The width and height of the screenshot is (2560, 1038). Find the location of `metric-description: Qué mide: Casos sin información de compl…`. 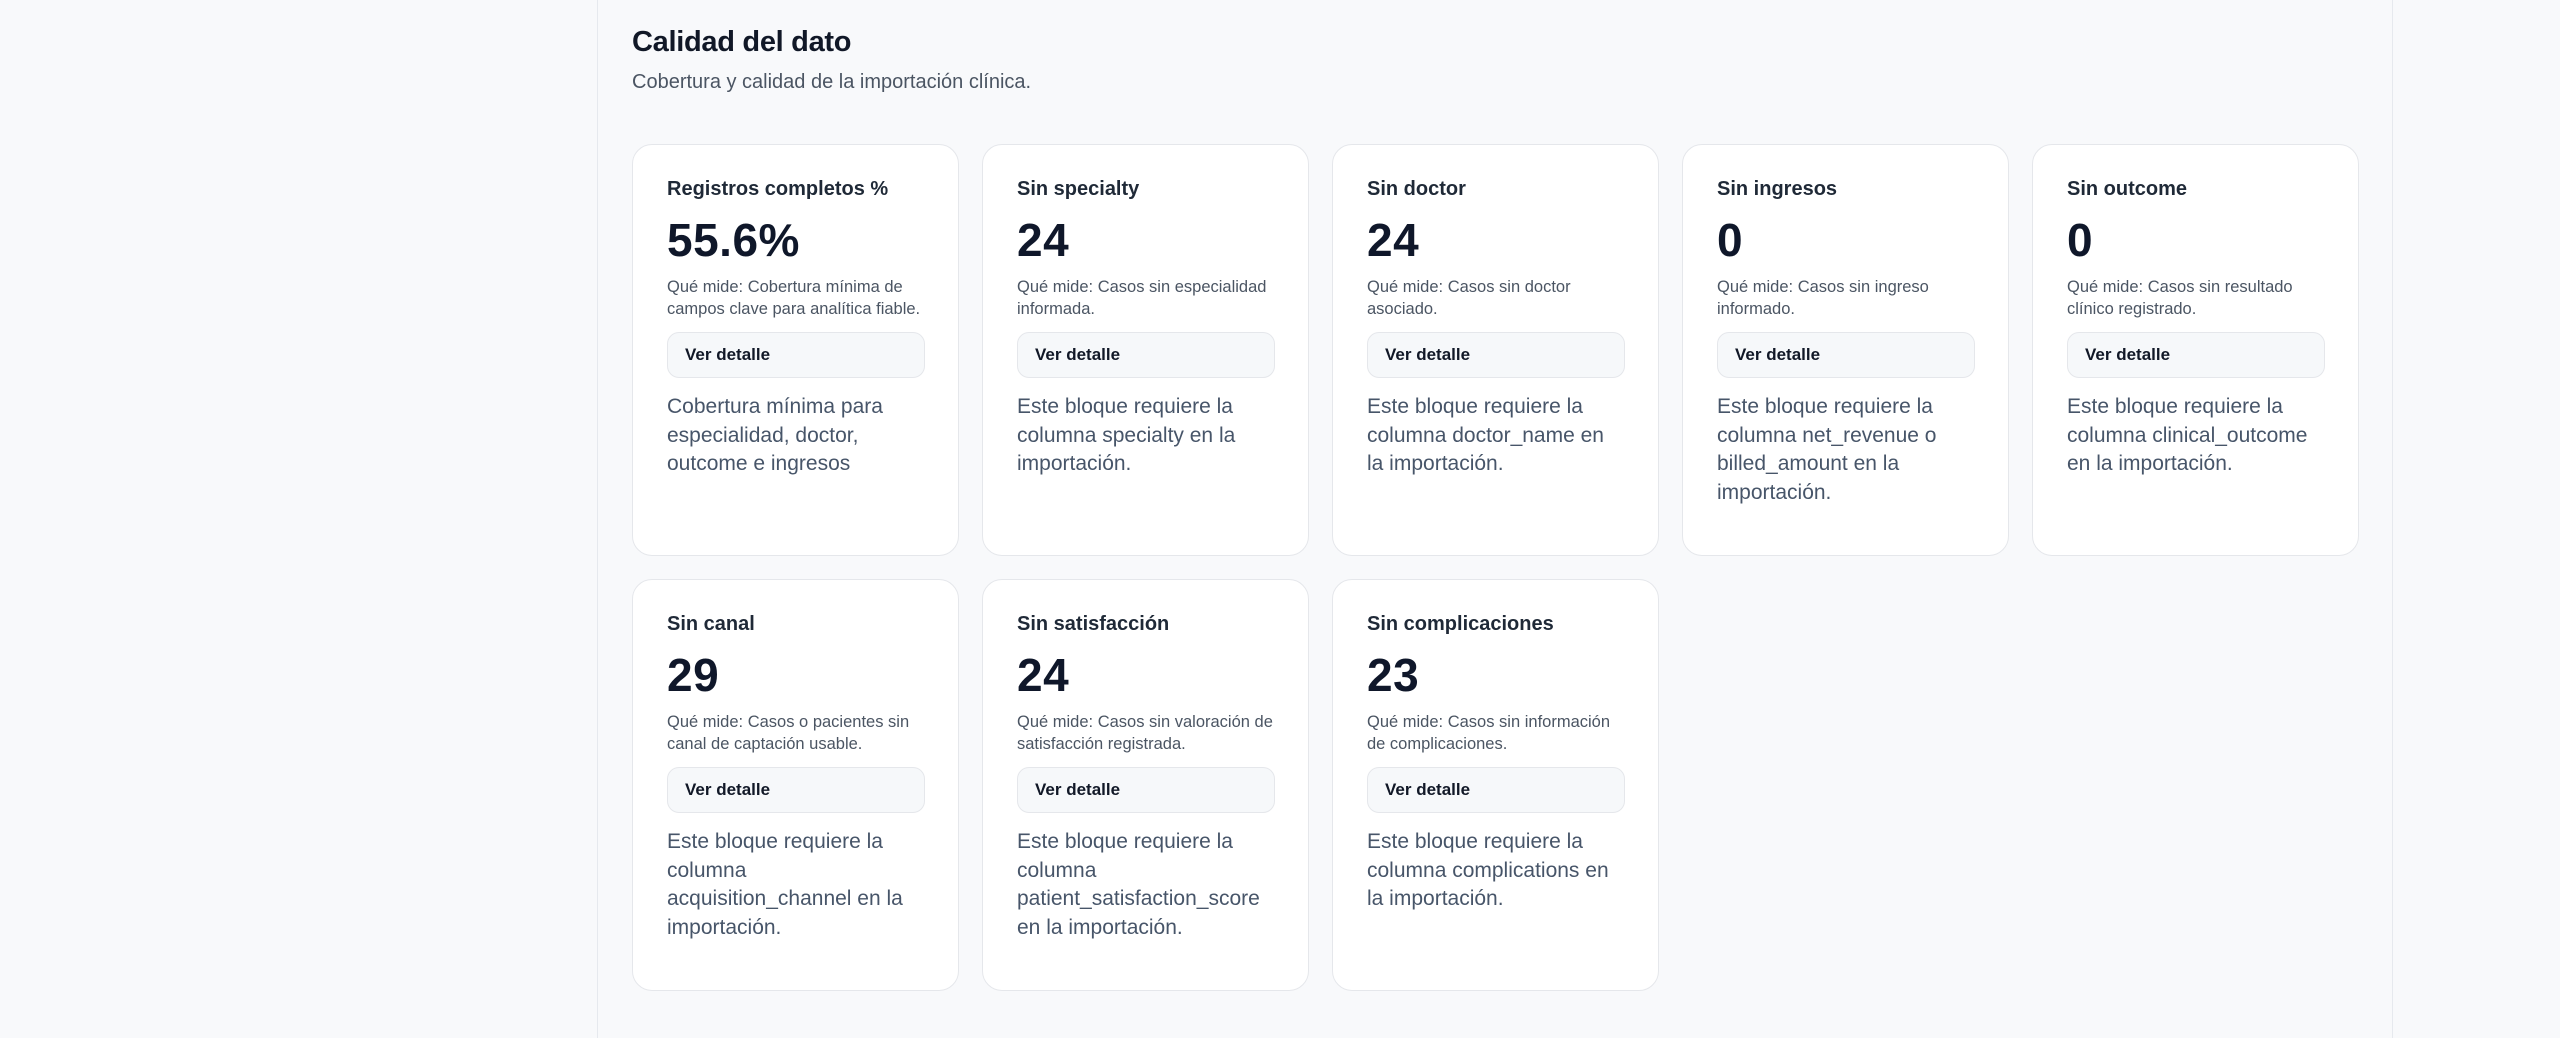

metric-description: Qué mide: Casos sin información de compl… is located at coordinates (1489, 733).